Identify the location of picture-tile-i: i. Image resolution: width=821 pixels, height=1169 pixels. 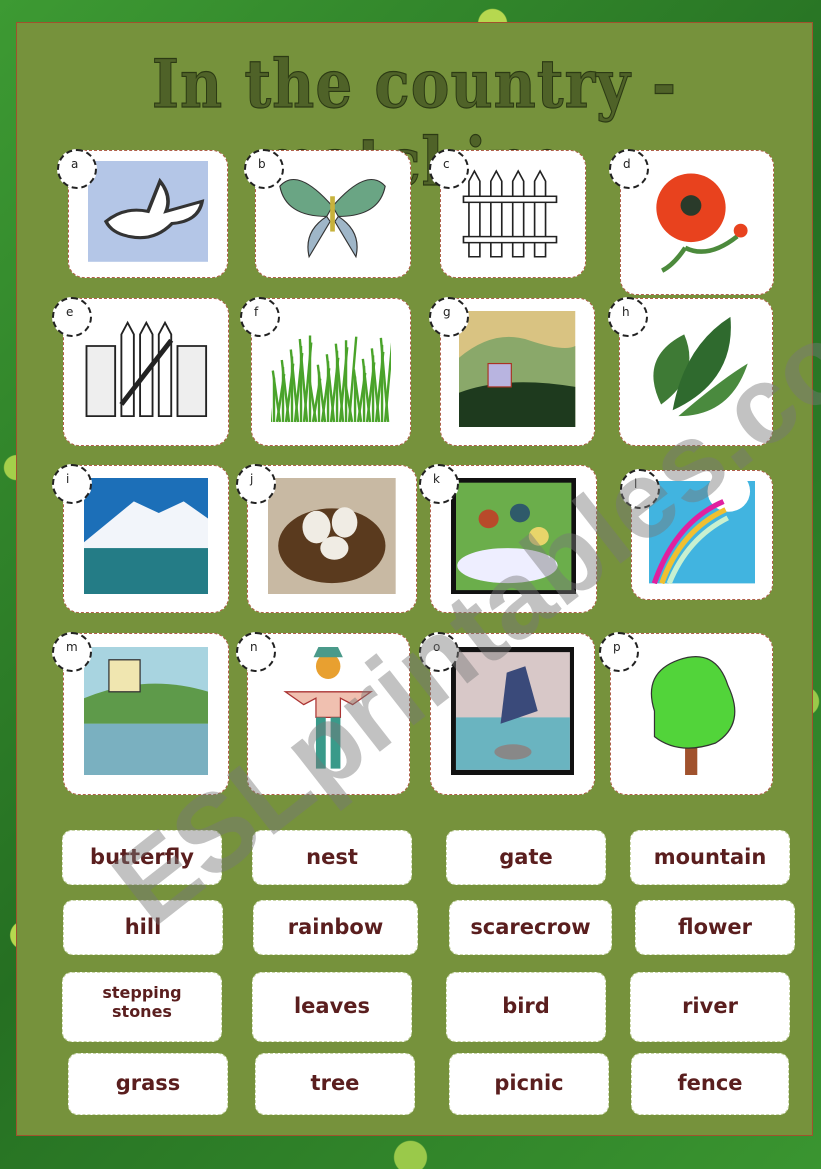
(140, 538).